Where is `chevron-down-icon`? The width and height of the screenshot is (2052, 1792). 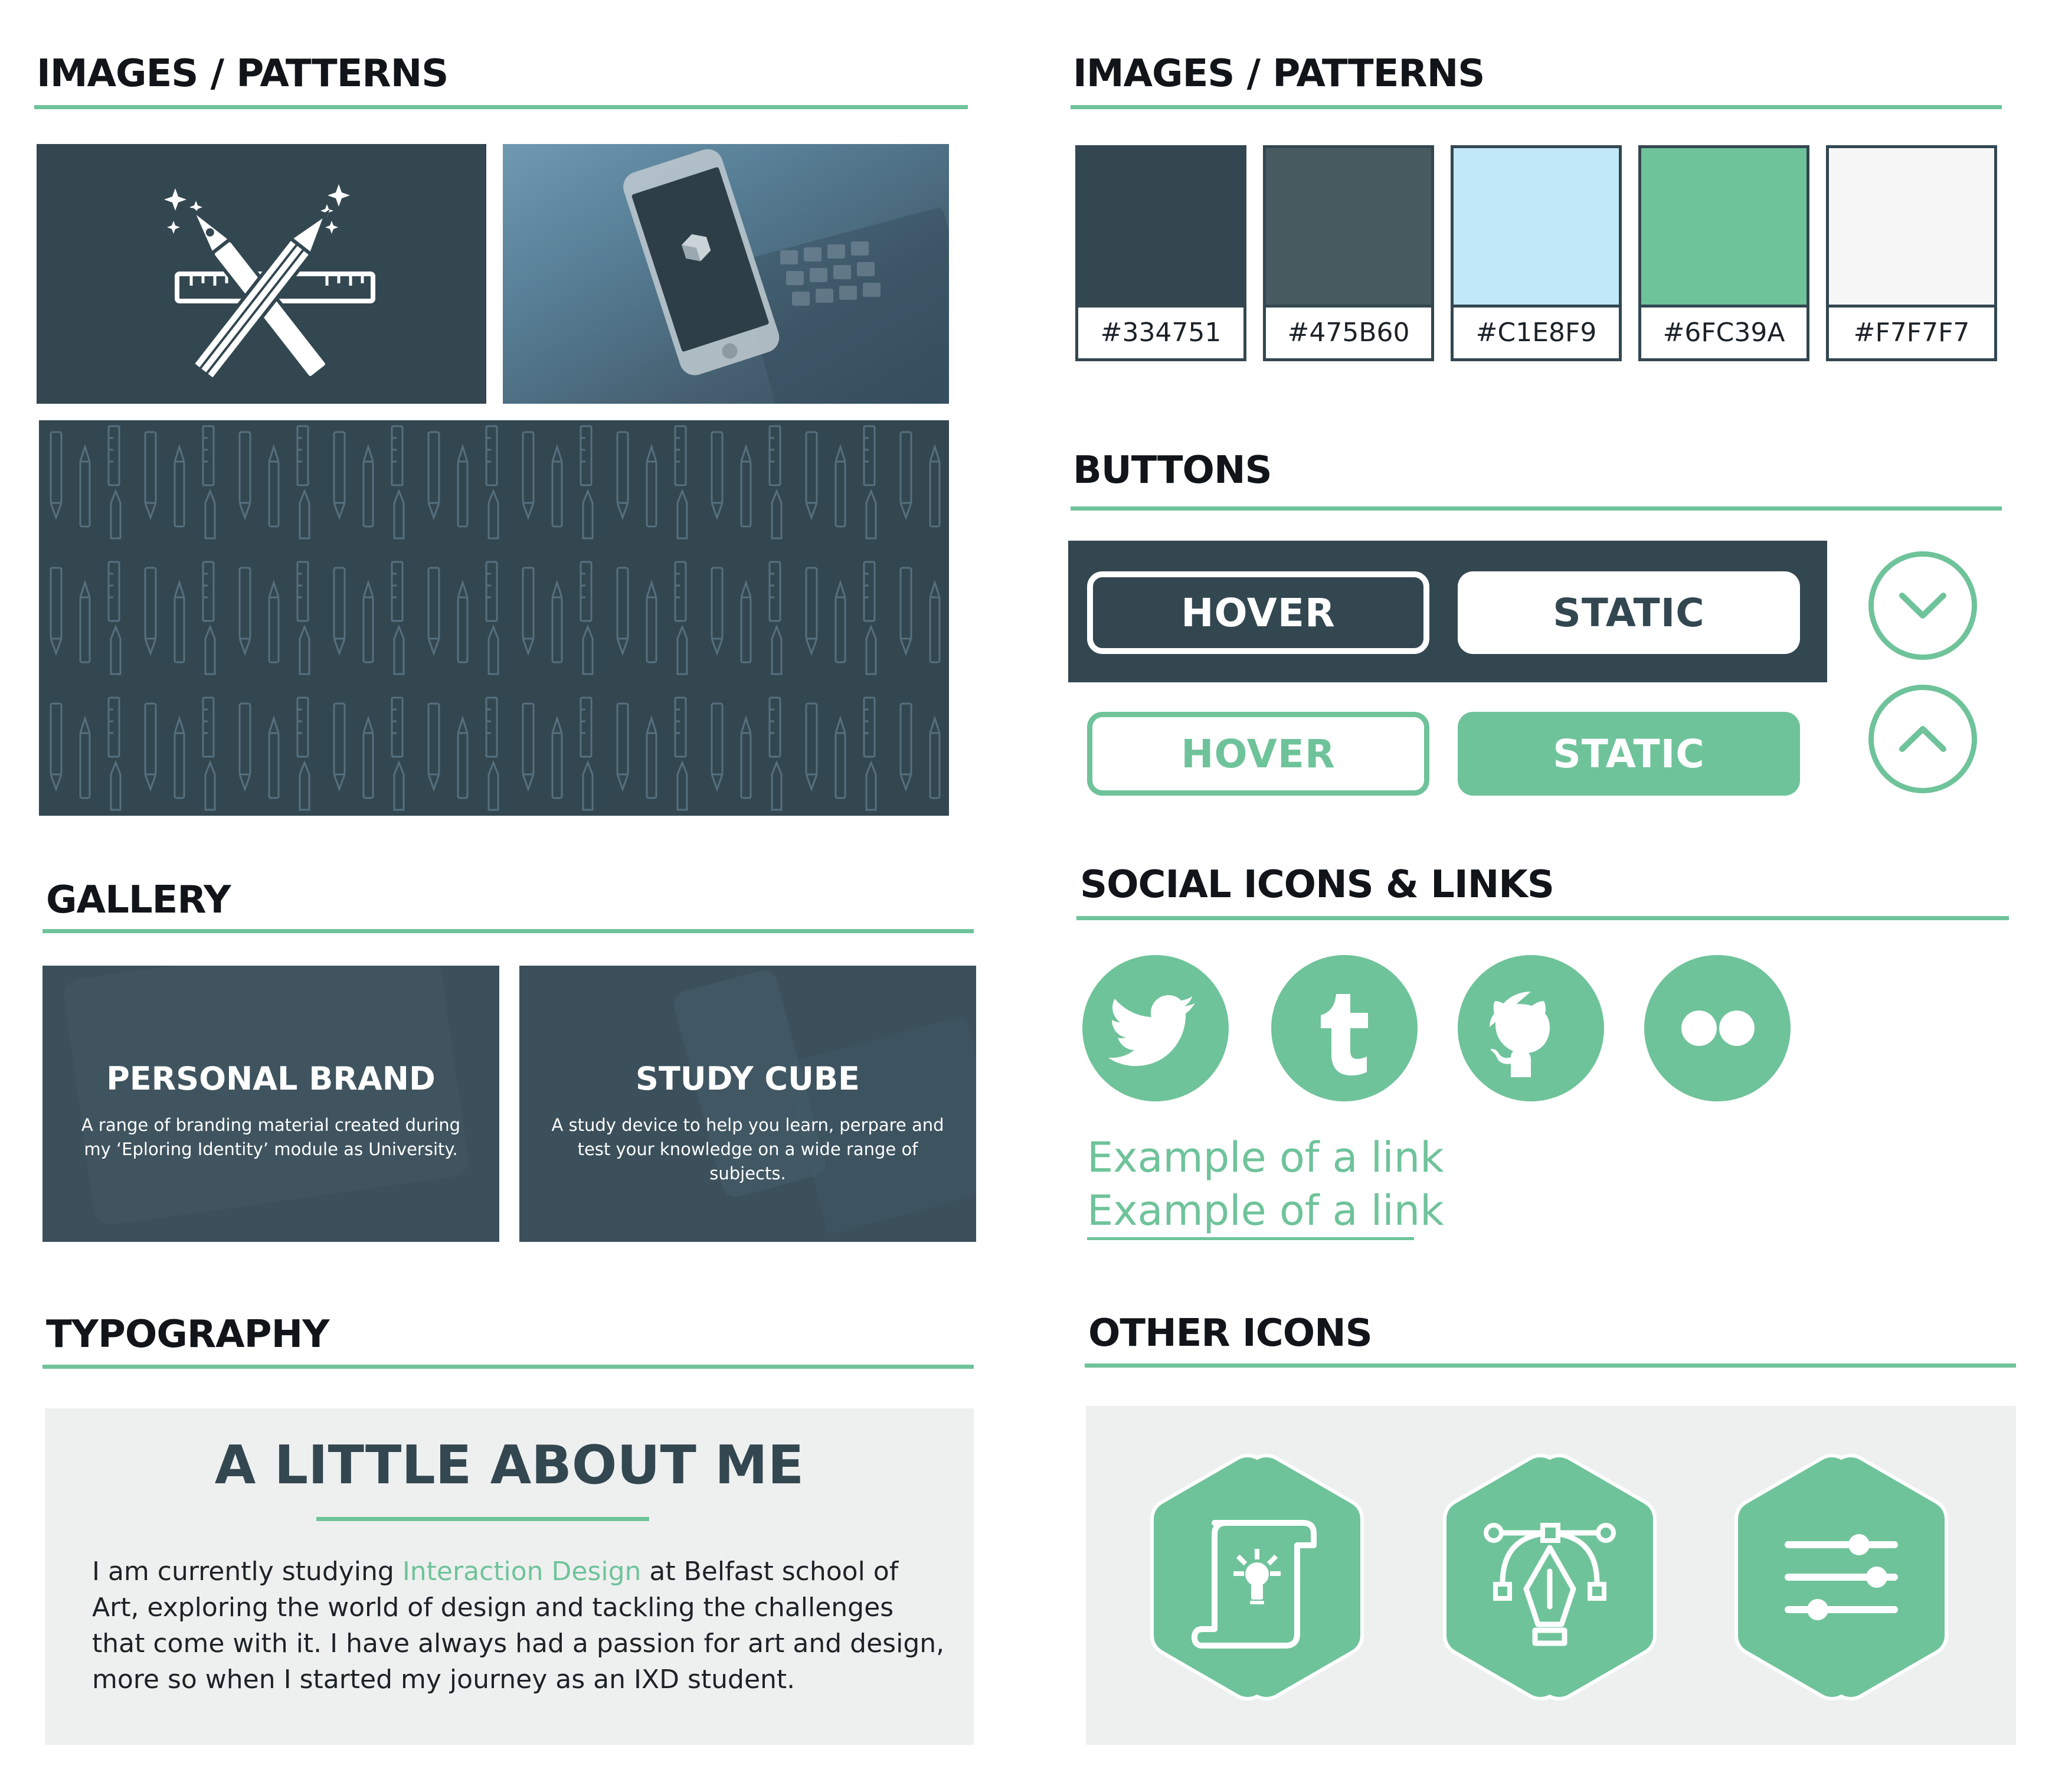 chevron-down-icon is located at coordinates (1922, 606).